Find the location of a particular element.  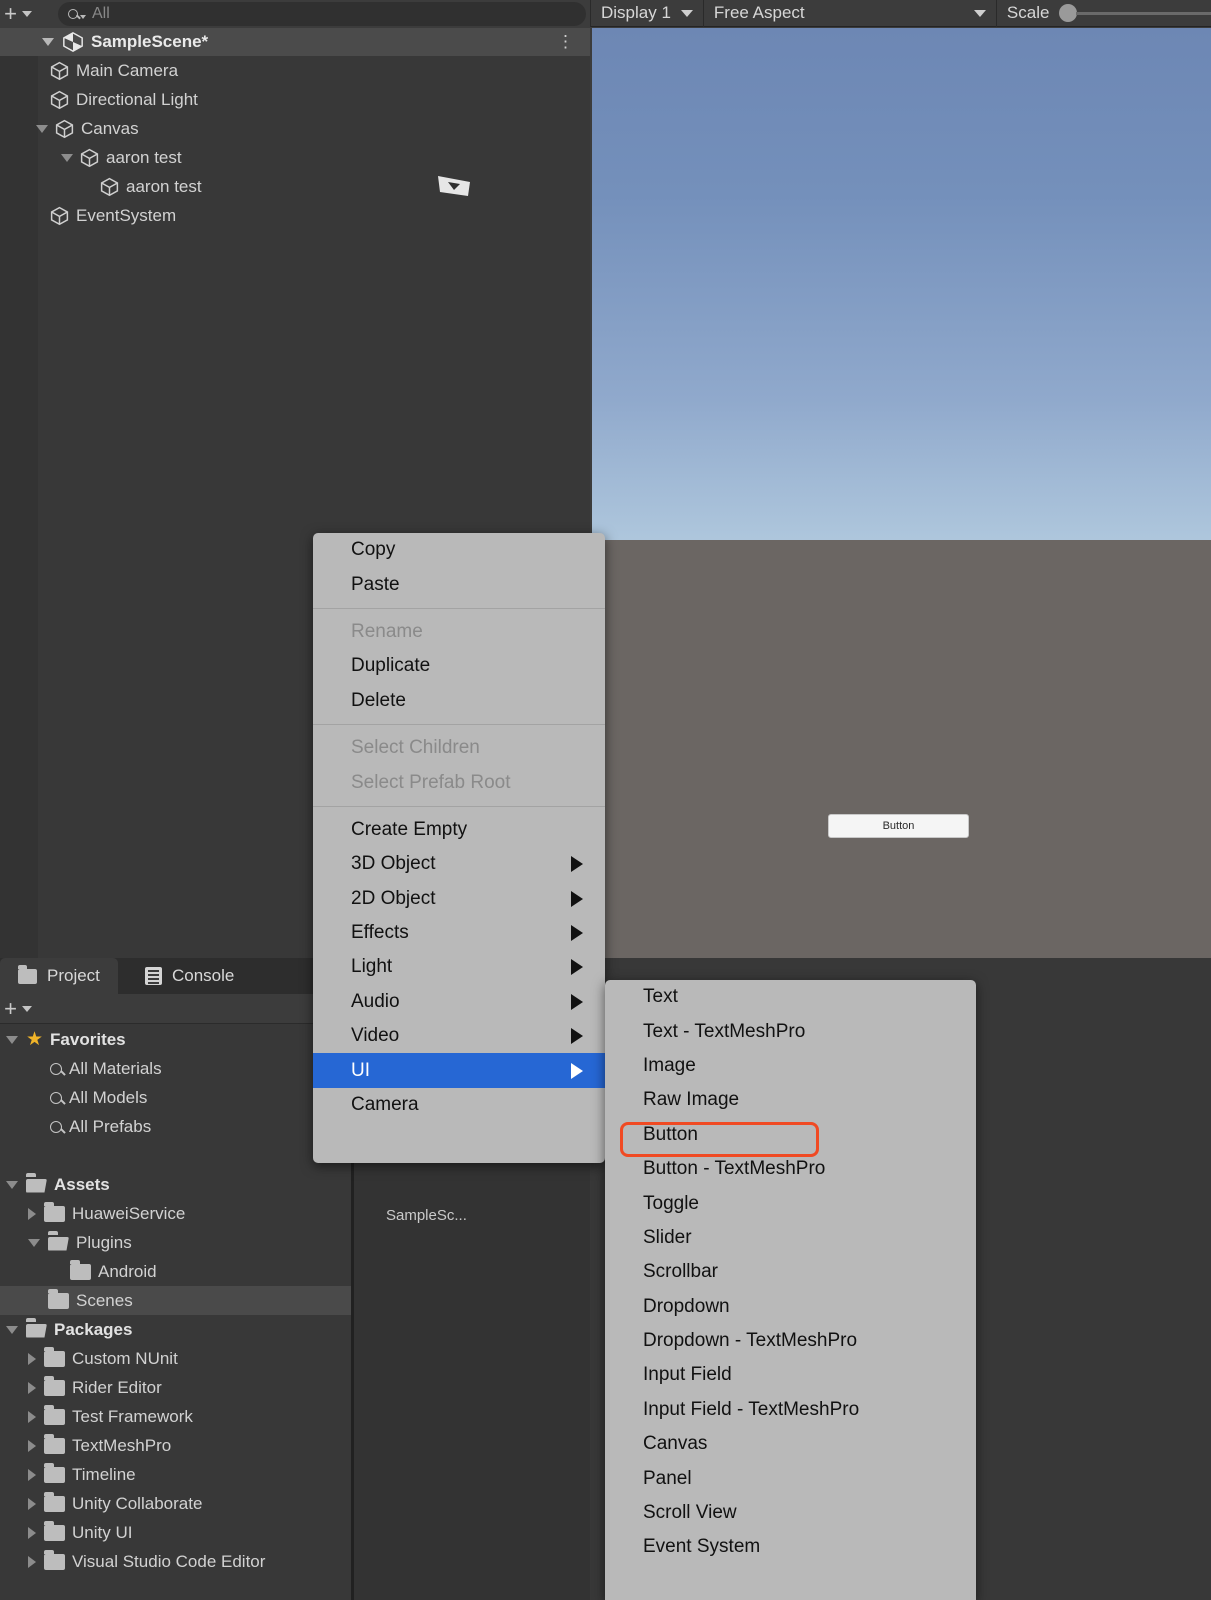

hierarchy-scene-row: SampleScene* ⋮ is located at coordinates (295, 42).